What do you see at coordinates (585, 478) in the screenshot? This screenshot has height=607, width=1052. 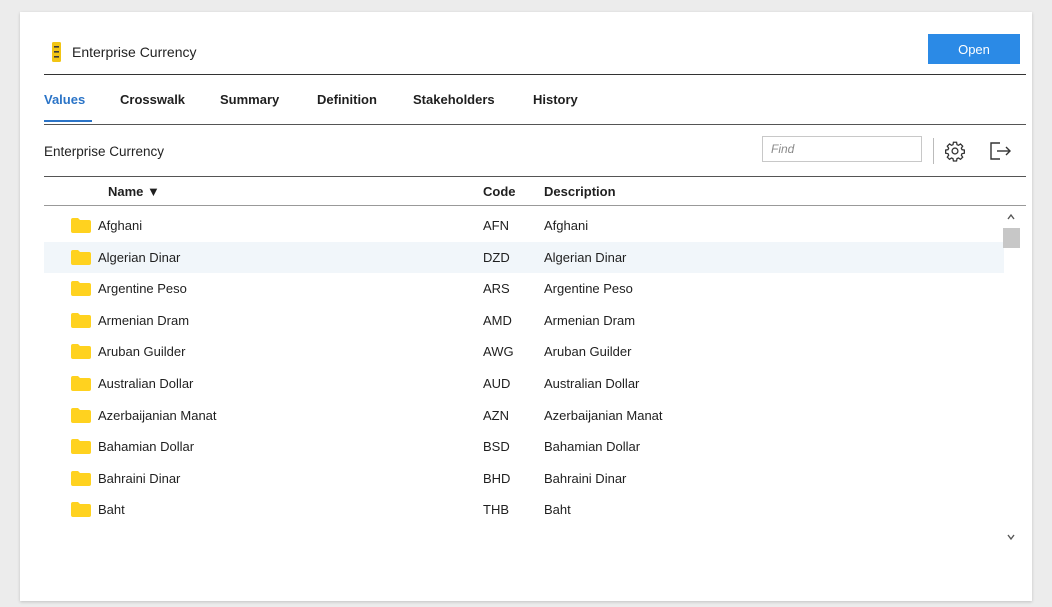 I see `cell-description: Bahraini Dinar` at bounding box center [585, 478].